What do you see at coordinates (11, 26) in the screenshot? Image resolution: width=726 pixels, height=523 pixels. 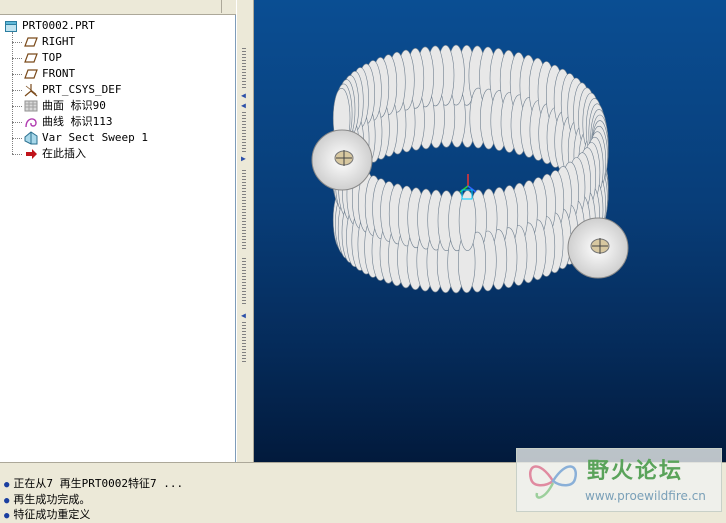 I see `part-icon` at bounding box center [11, 26].